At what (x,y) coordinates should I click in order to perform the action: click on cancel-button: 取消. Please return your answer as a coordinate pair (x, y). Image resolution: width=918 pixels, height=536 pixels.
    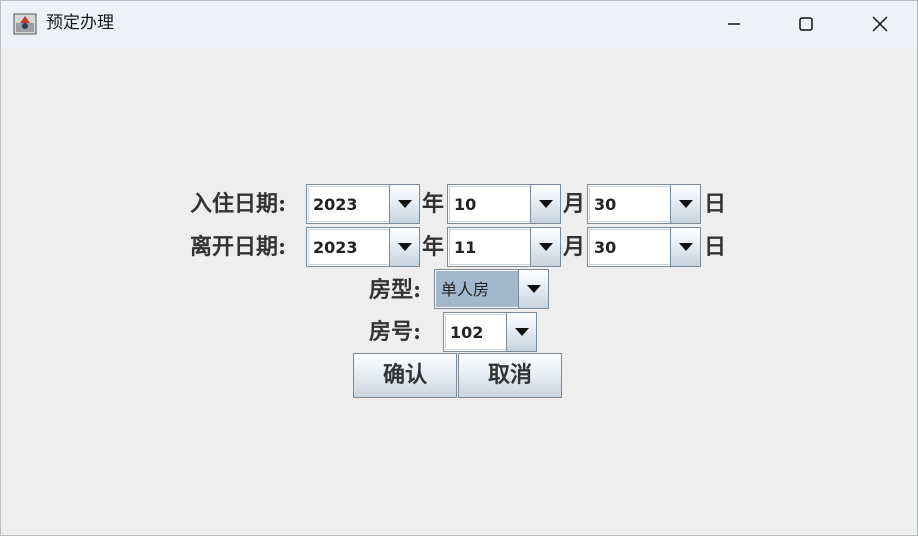
    Looking at the image, I should click on (510, 375).